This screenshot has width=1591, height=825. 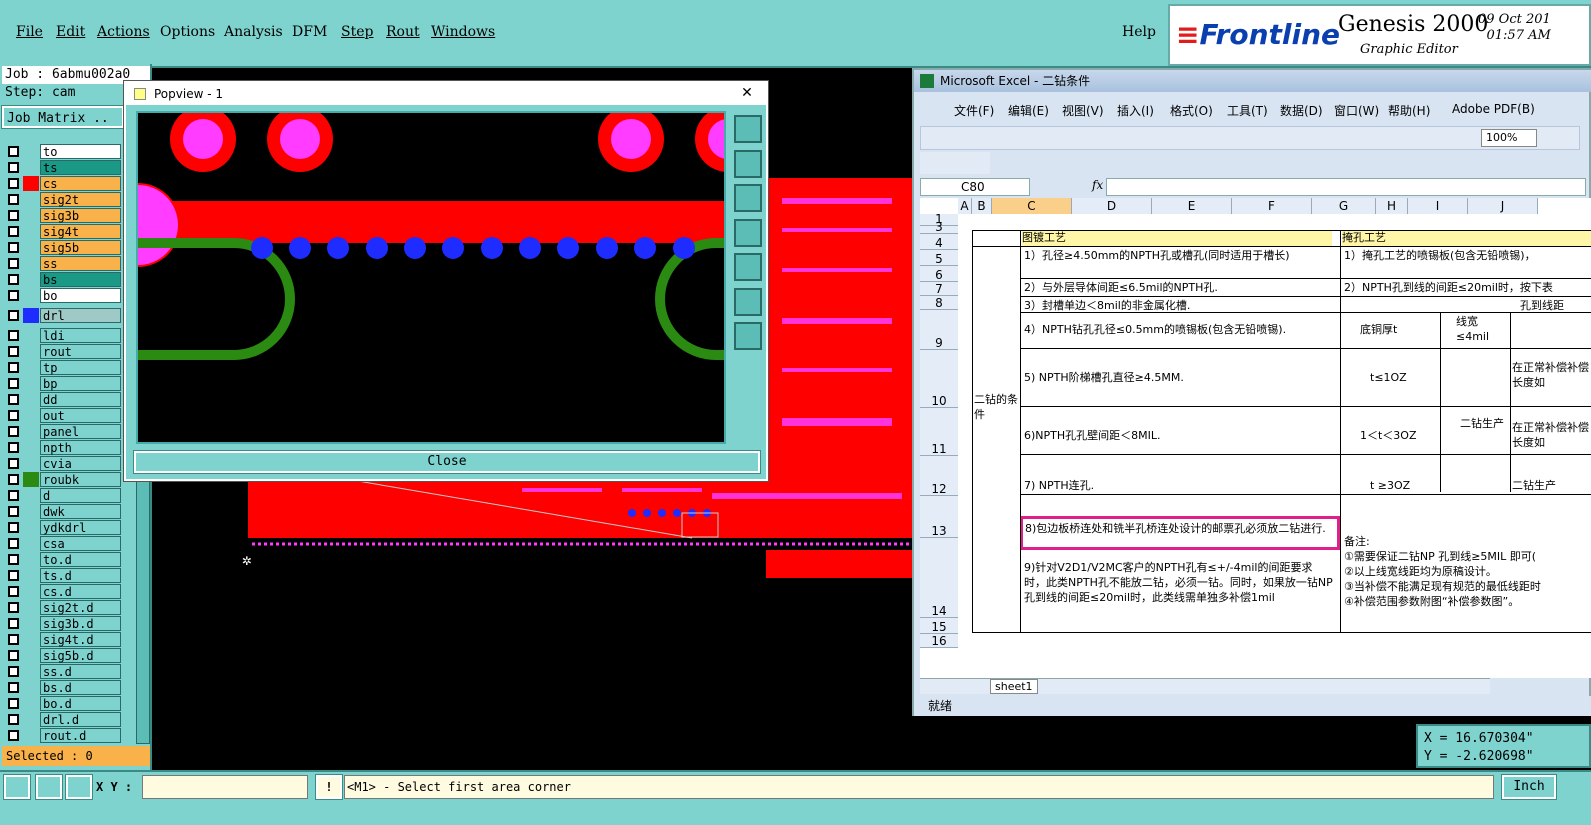 I want to click on cell-i11: 二钻生产, so click(x=1485, y=431).